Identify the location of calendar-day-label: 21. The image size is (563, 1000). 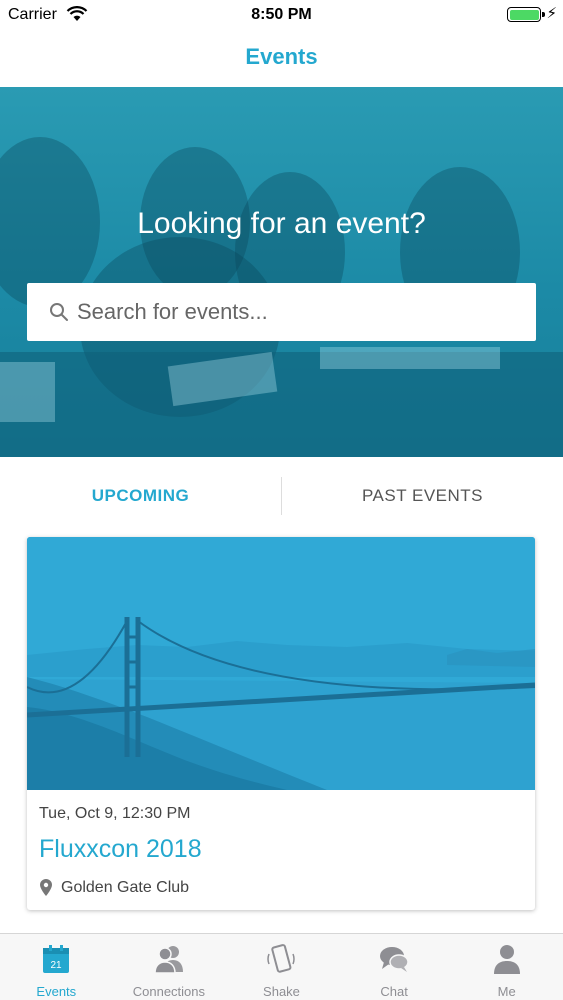
(57, 965).